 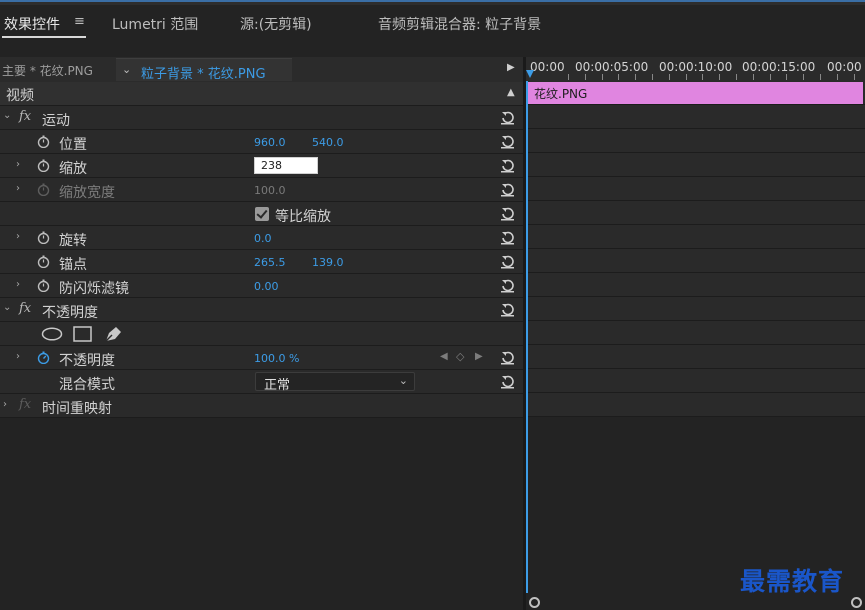 I want to click on timecode-label: 00:00:05:00, so click(x=612, y=67).